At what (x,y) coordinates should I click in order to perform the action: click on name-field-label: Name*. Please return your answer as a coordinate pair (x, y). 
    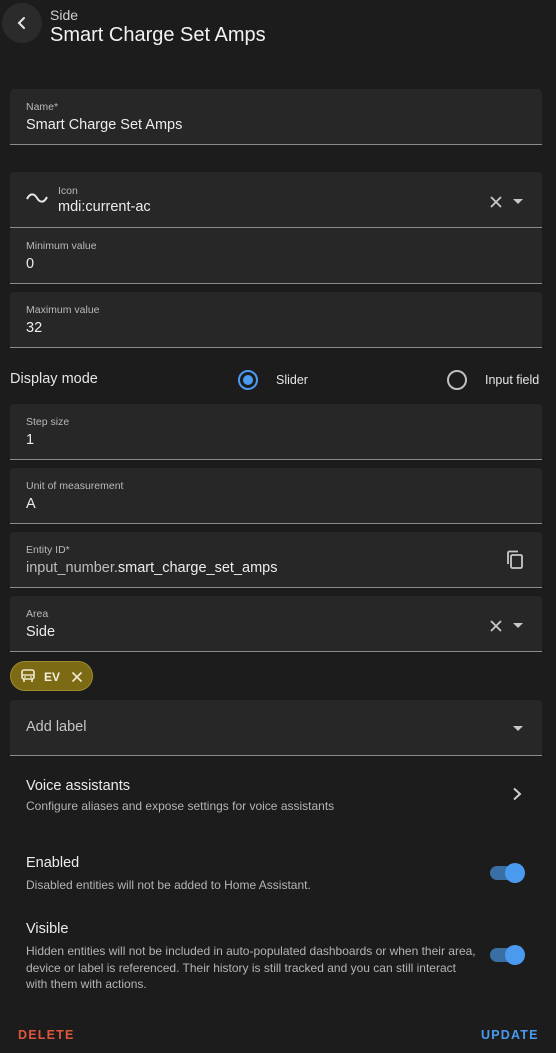
    Looking at the image, I should click on (42, 107).